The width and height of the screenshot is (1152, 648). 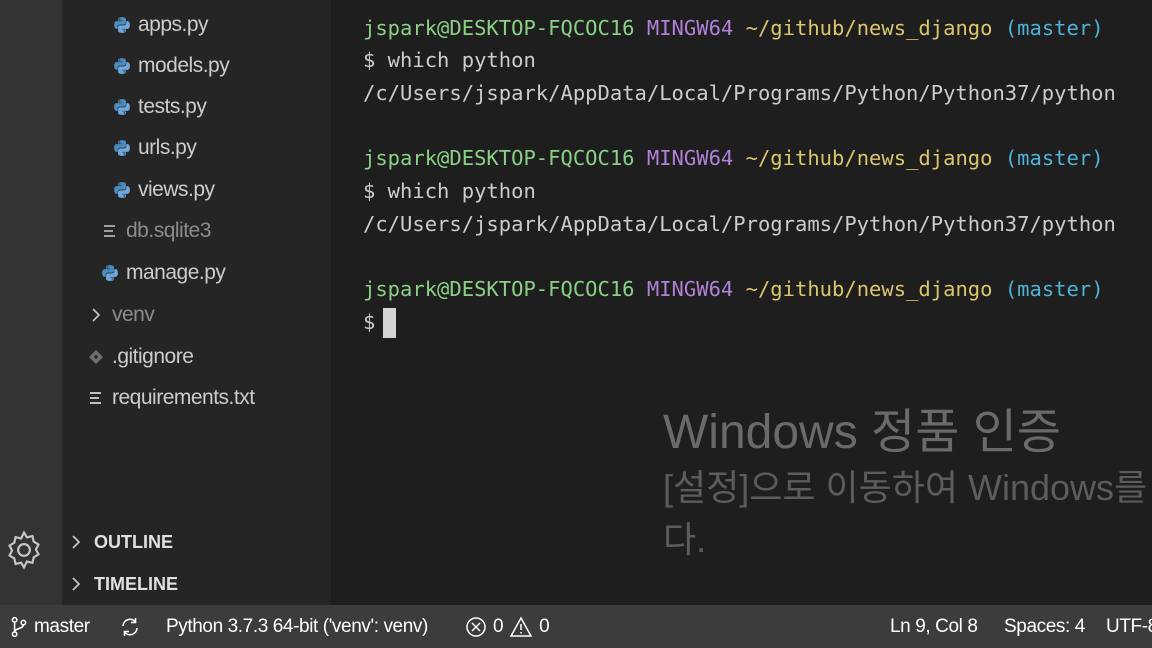 I want to click on python-interpreter-status: Python 3.7.3 64-bit ('venv': venv), so click(x=297, y=626).